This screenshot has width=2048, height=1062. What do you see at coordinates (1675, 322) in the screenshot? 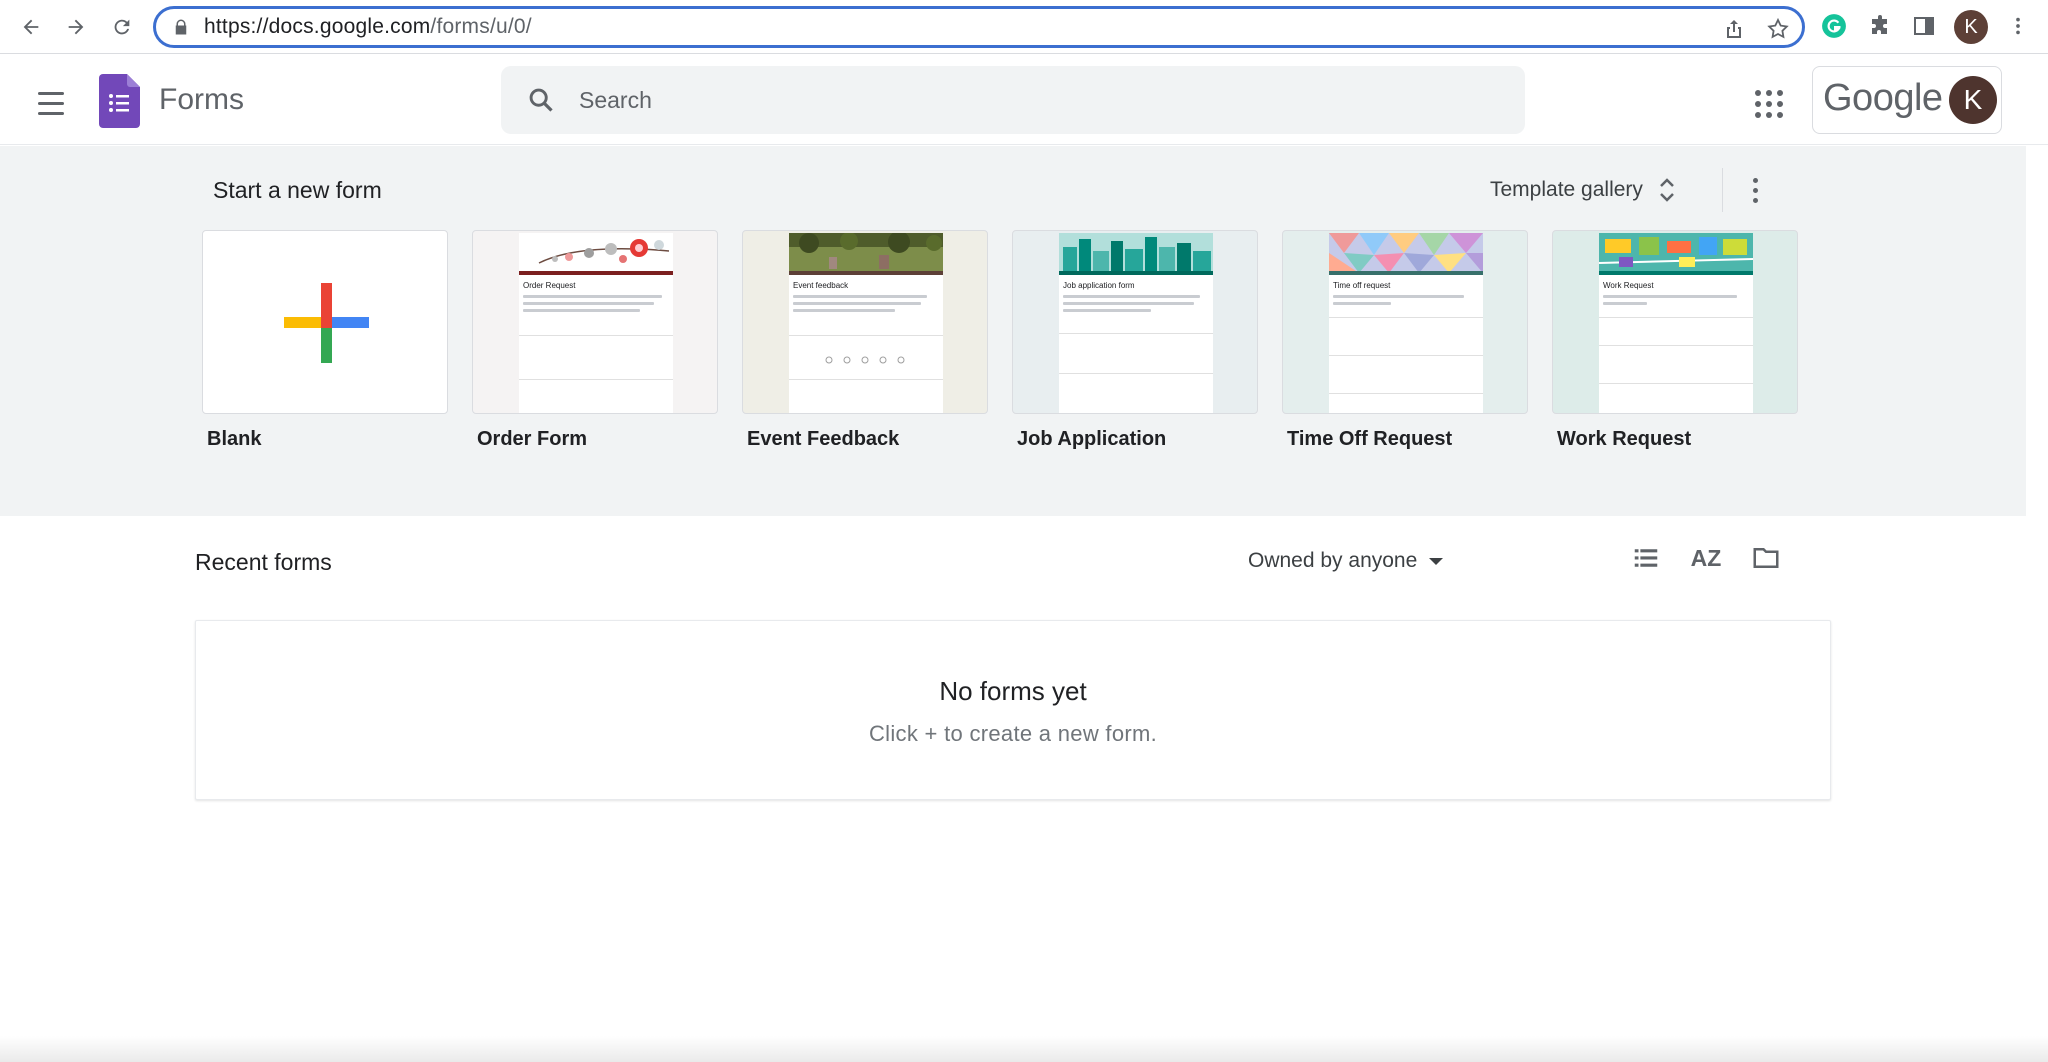
I see `template-thumbnail: Work Request` at bounding box center [1675, 322].